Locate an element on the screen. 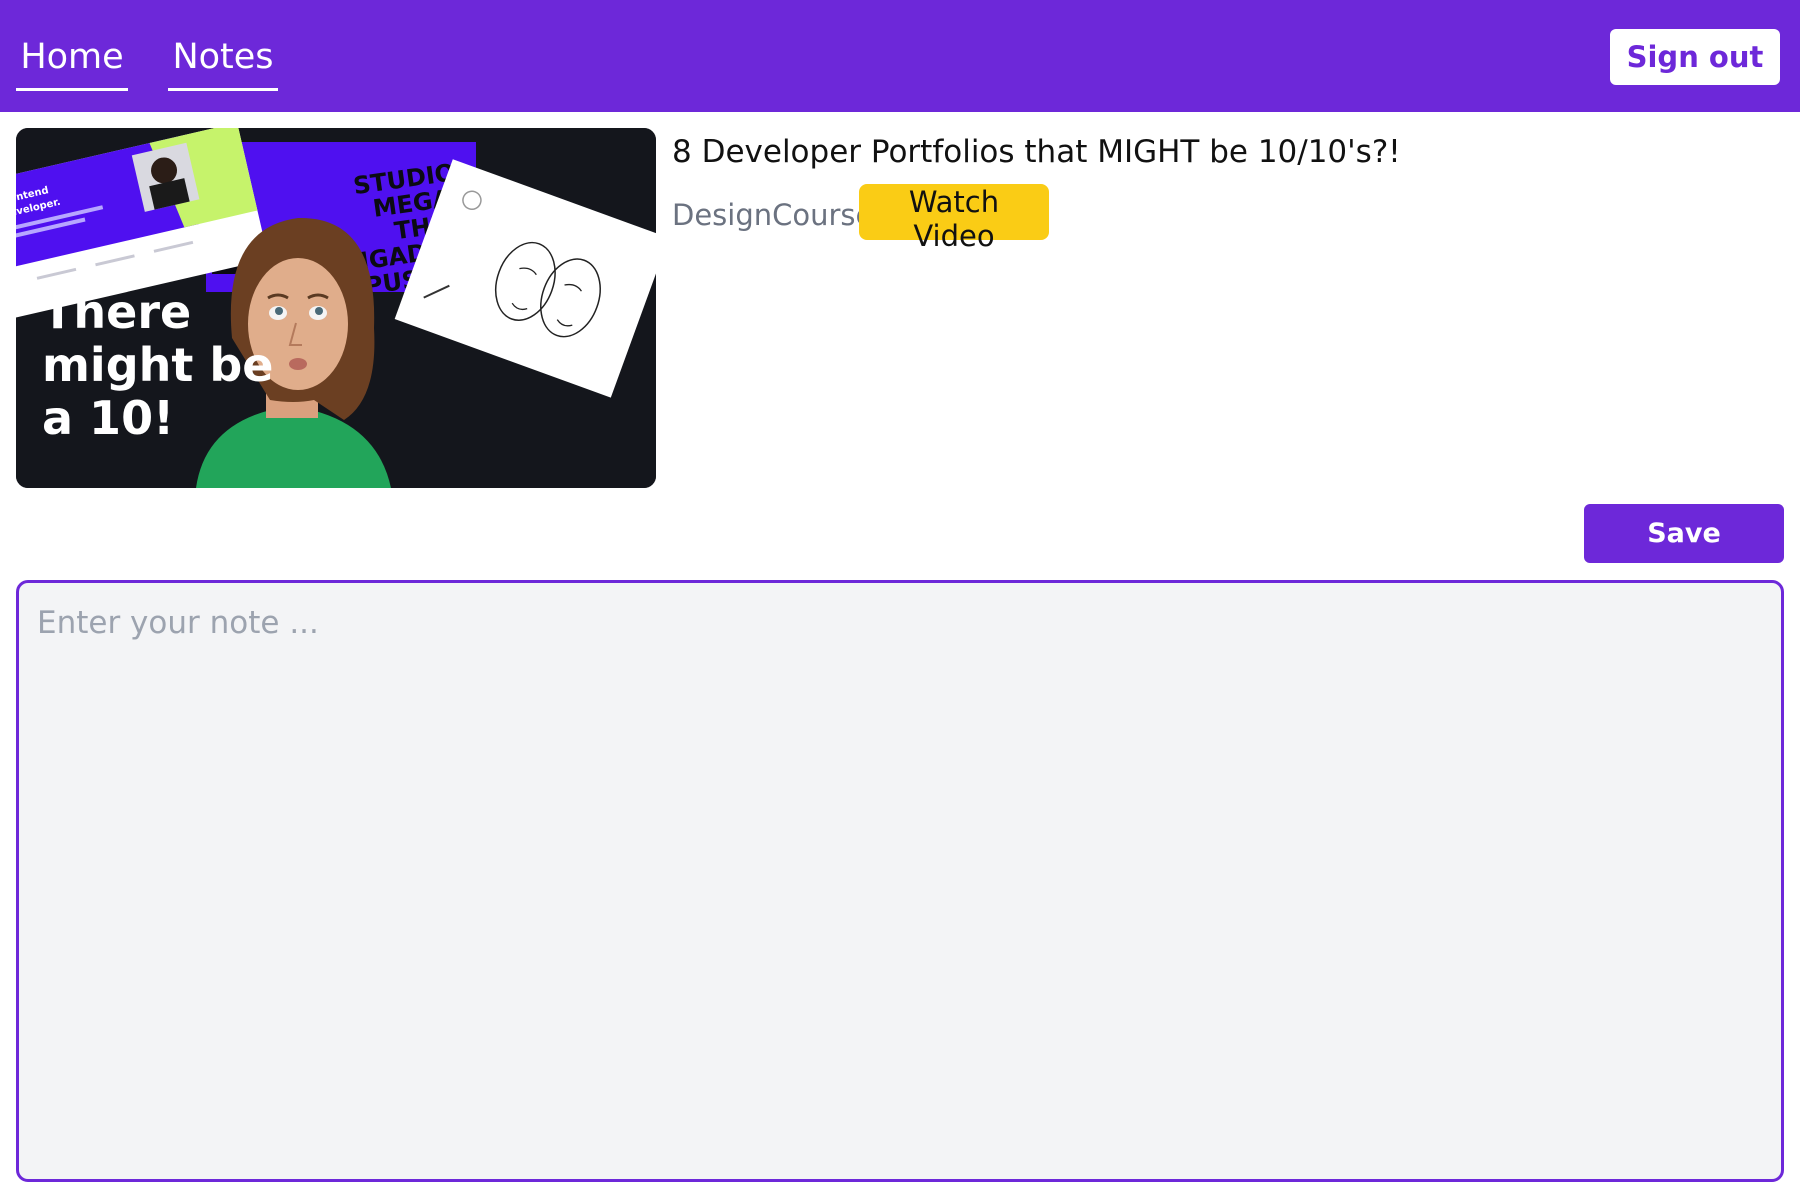 This screenshot has height=1200, width=1800. top-nav-bar: Home Notes Sign out is located at coordinates (900, 56).